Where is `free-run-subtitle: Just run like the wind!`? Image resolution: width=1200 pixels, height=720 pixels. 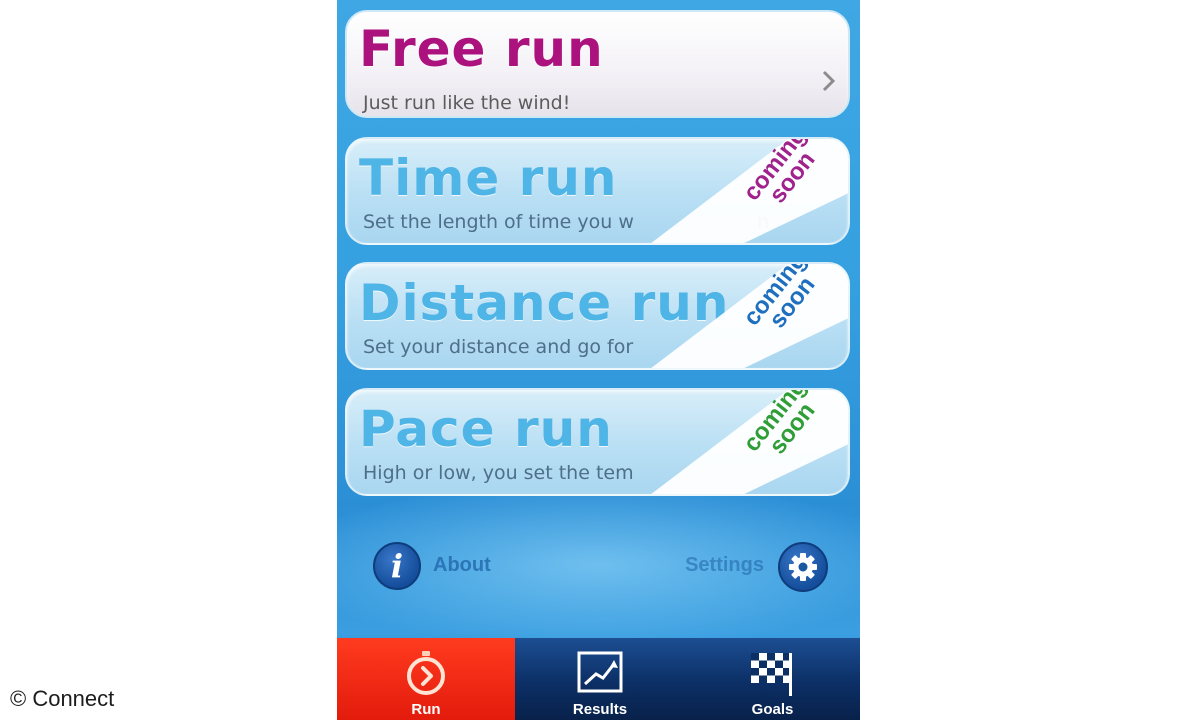
free-run-subtitle: Just run like the wind! is located at coordinates (467, 103).